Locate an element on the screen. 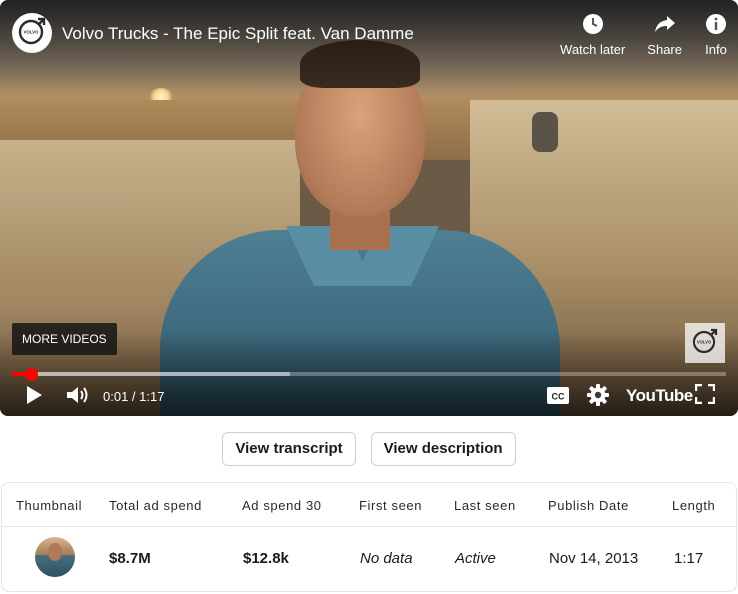 This screenshot has width=738, height=594. info-label: Info is located at coordinates (716, 49).